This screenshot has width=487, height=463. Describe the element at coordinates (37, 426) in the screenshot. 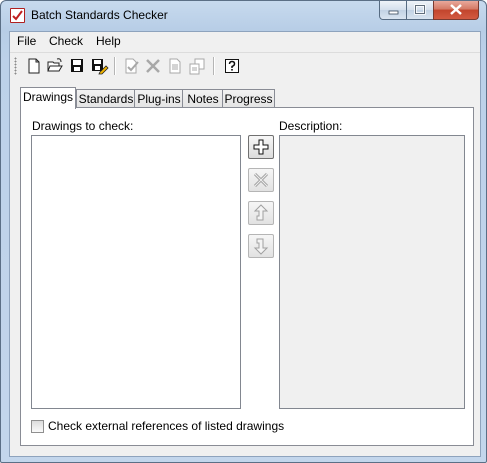

I see `xref-checkbox` at that location.